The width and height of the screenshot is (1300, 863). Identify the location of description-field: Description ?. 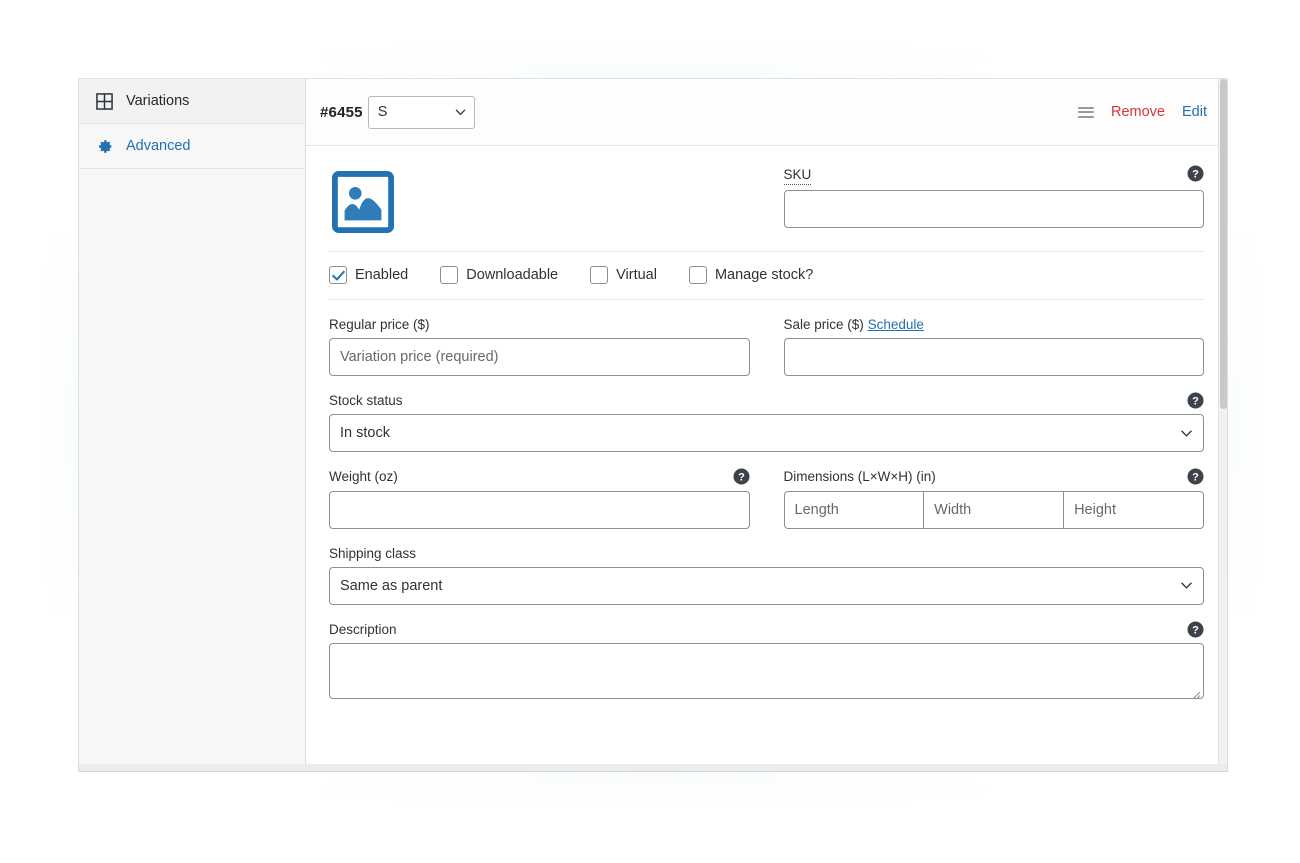
(766, 662).